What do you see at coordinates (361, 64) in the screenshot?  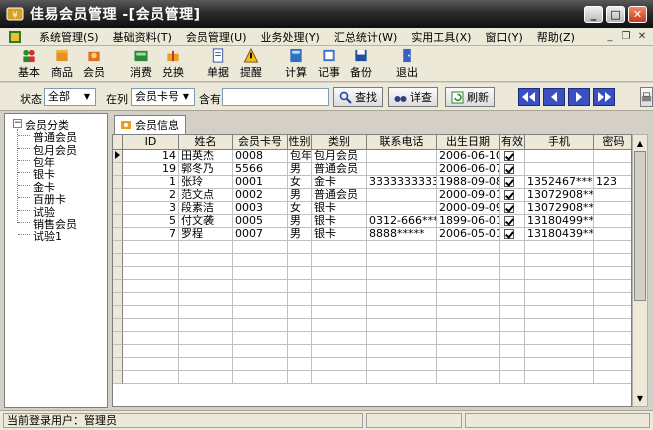 I see `toolbar-backup-button: 备份` at bounding box center [361, 64].